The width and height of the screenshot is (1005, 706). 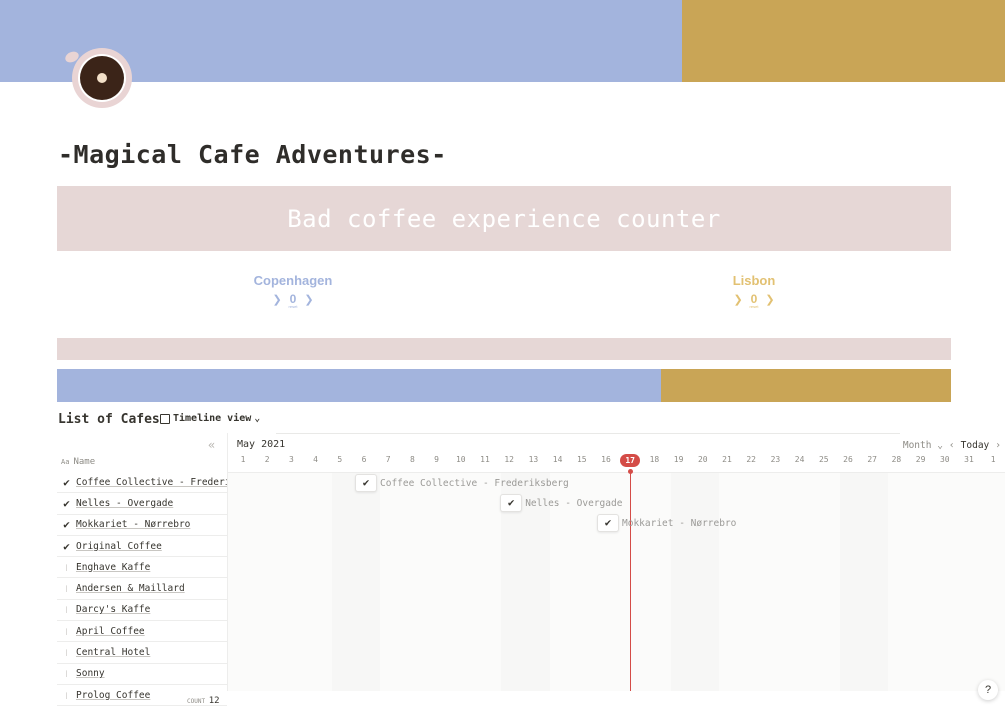 What do you see at coordinates (78, 462) in the screenshot?
I see `name-column-header: Aa Name` at bounding box center [78, 462].